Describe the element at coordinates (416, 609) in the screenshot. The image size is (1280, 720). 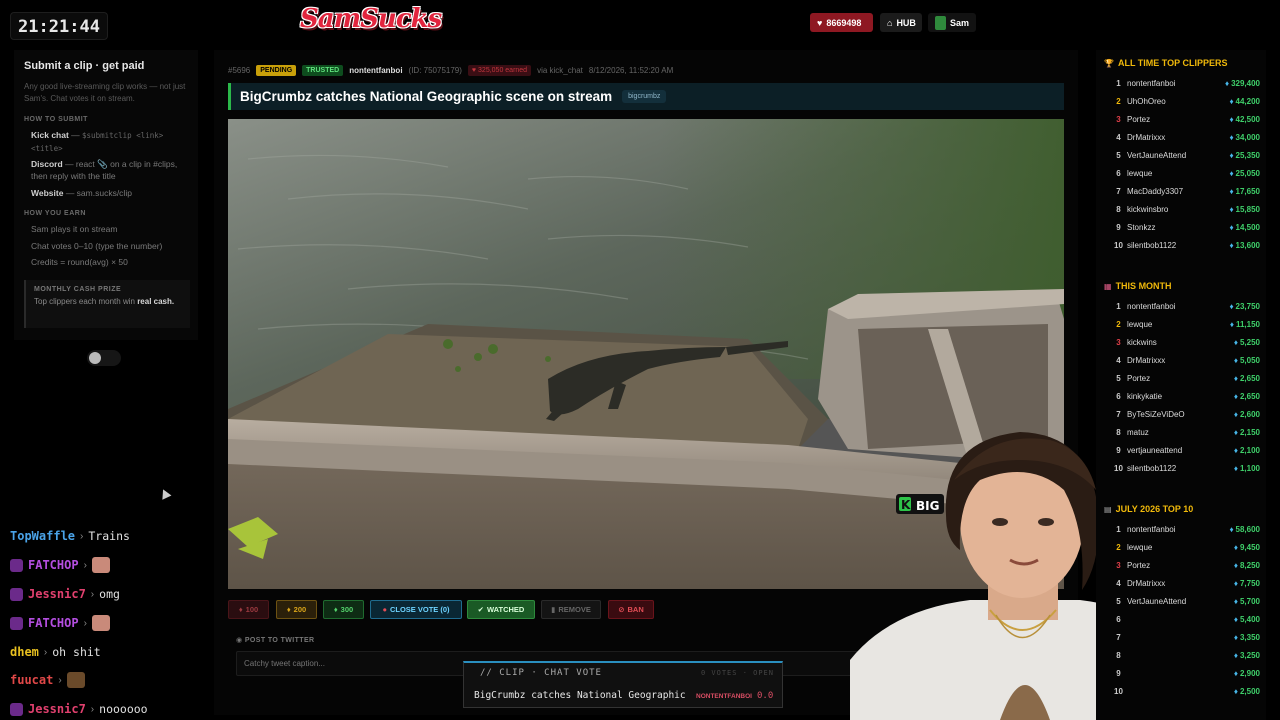
I see `close-vote-button: ● CLOSE VOTE (0)` at that location.